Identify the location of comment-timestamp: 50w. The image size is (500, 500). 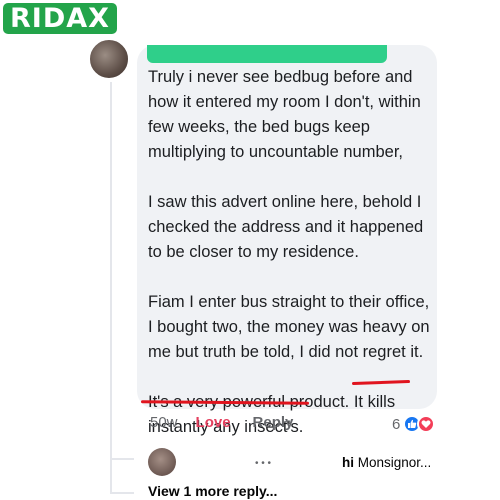
(164, 422).